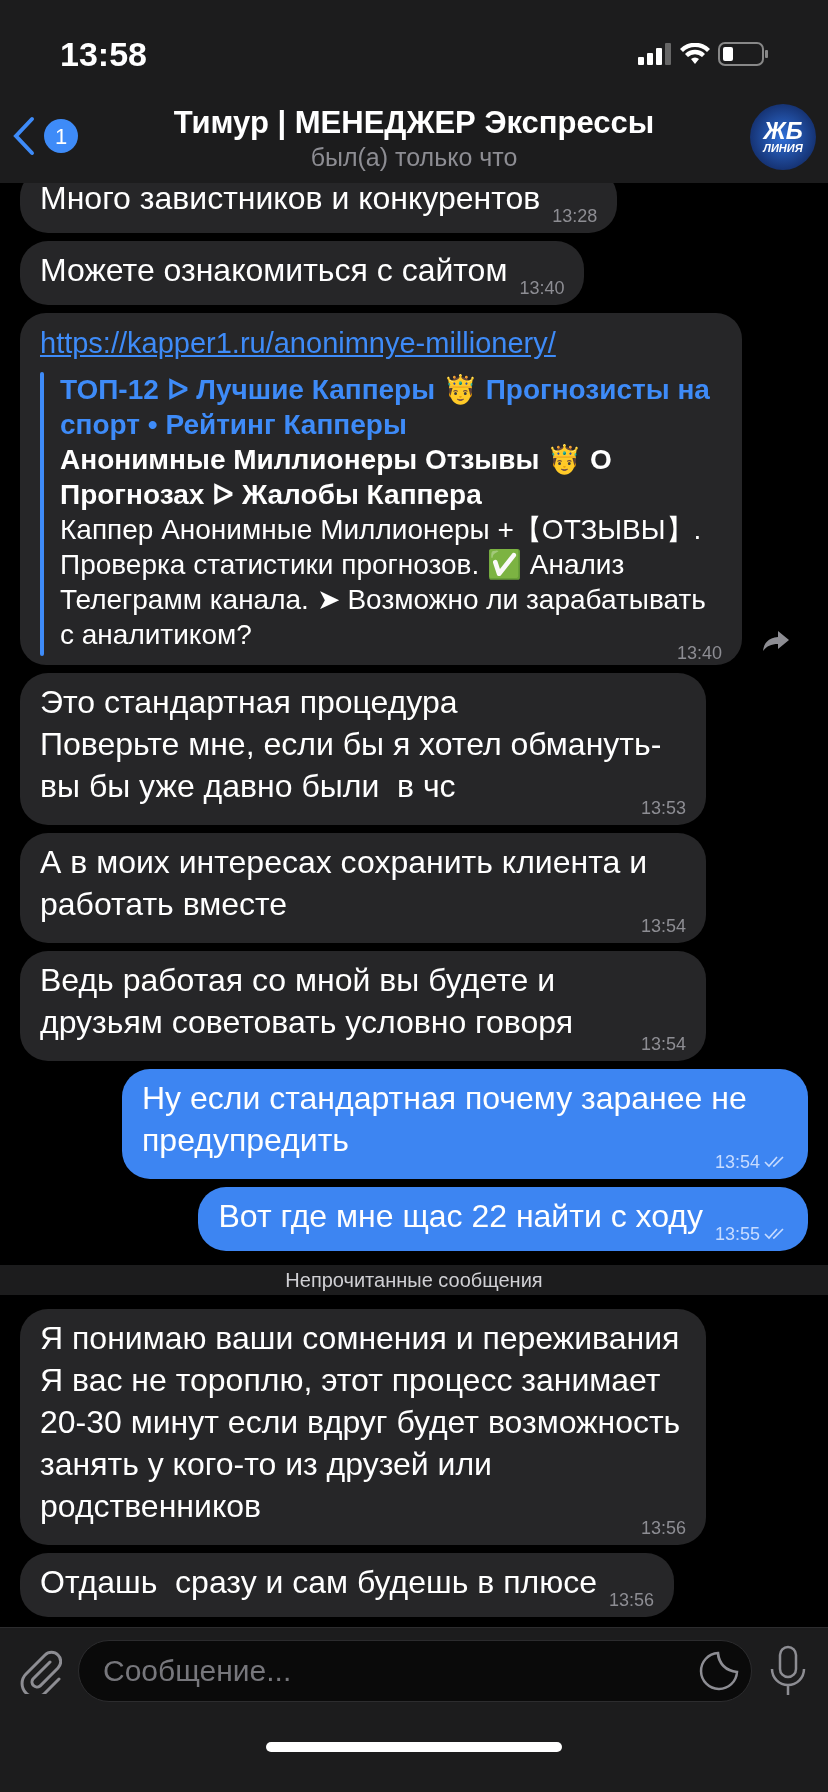 This screenshot has width=828, height=1792. Describe the element at coordinates (61, 136) in the screenshot. I see `unread-badge: 1` at that location.